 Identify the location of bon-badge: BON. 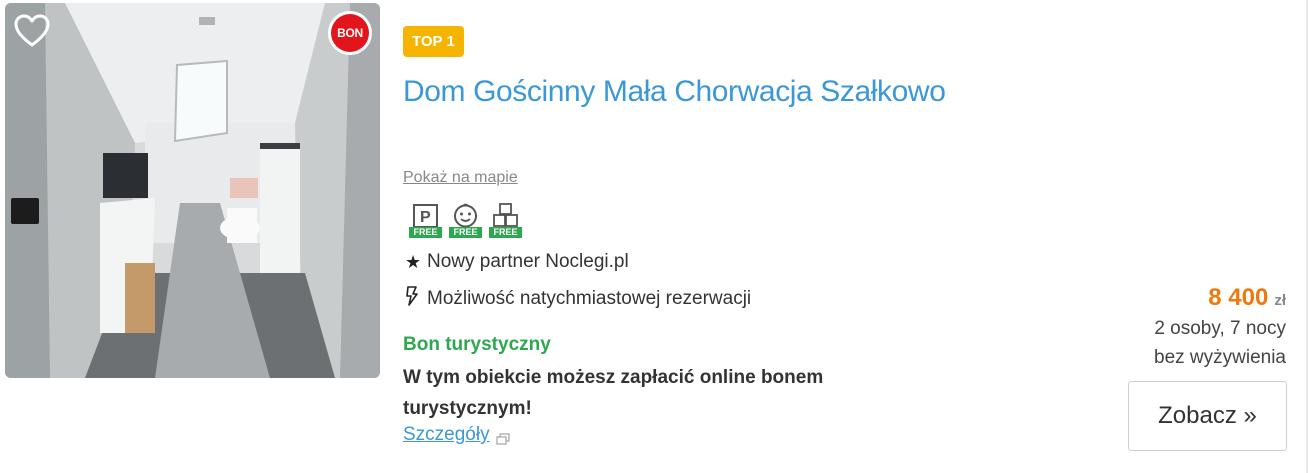
(350, 33).